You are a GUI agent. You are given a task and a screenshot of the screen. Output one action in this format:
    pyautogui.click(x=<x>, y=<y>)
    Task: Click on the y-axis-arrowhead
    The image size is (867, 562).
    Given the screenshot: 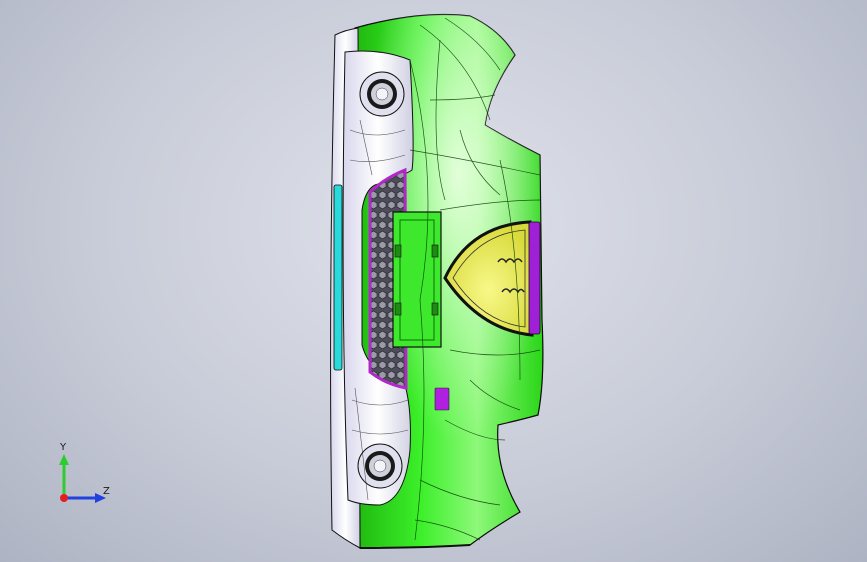 What is the action you would take?
    pyautogui.click(x=64, y=459)
    